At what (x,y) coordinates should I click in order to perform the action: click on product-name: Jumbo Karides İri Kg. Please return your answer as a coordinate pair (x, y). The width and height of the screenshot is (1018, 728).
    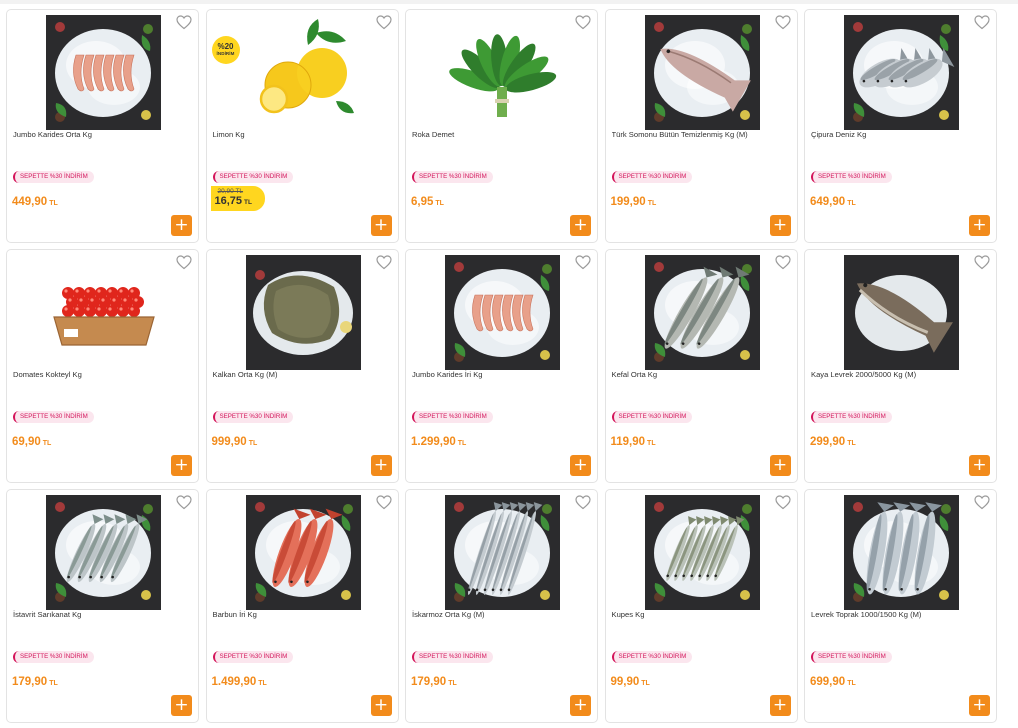
    Looking at the image, I should click on (501, 375).